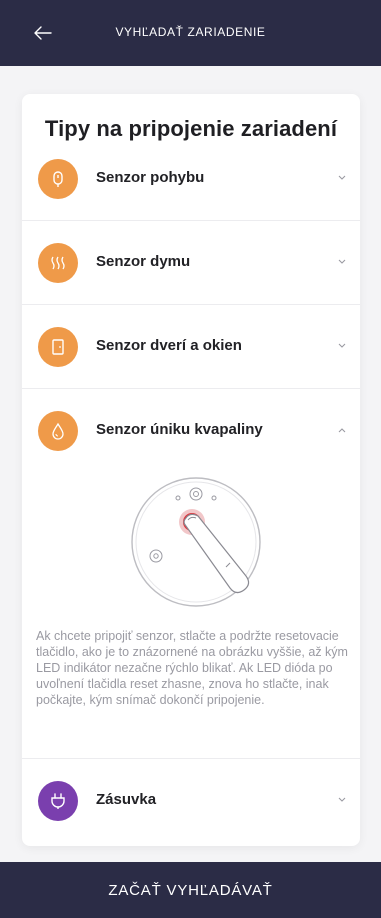 The width and height of the screenshot is (381, 918). What do you see at coordinates (58, 179) in the screenshot?
I see `motion-sensor-icon` at bounding box center [58, 179].